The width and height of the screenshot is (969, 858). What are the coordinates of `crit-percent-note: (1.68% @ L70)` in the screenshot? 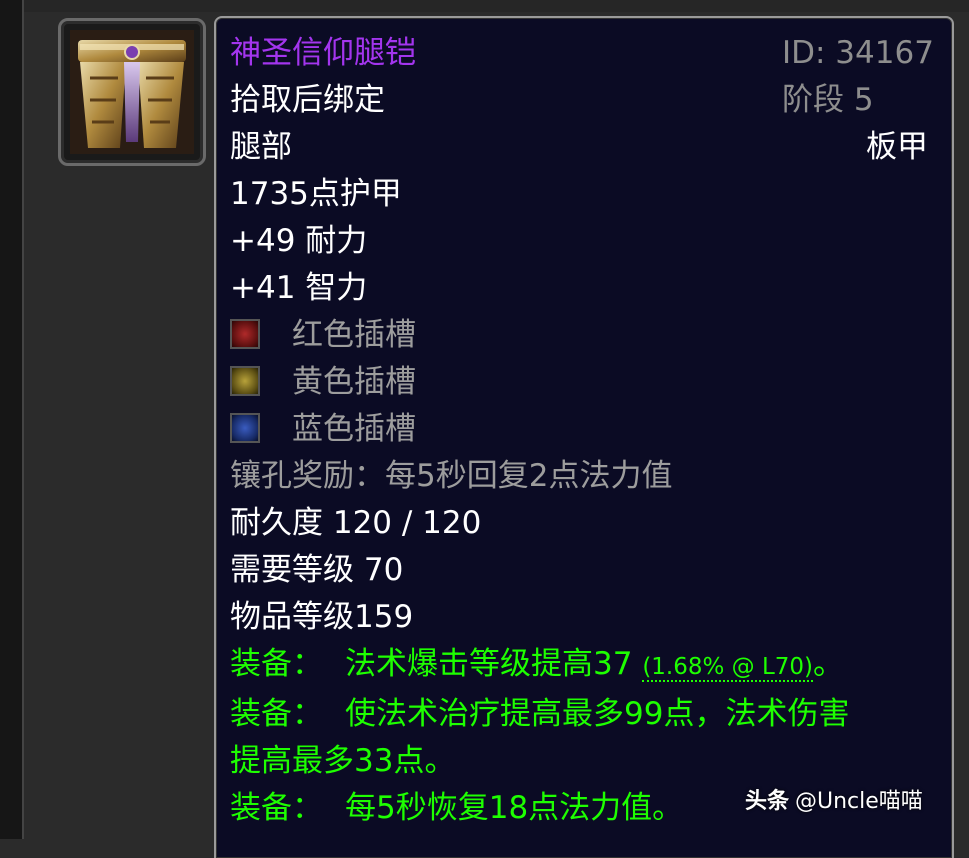 It's located at (728, 668).